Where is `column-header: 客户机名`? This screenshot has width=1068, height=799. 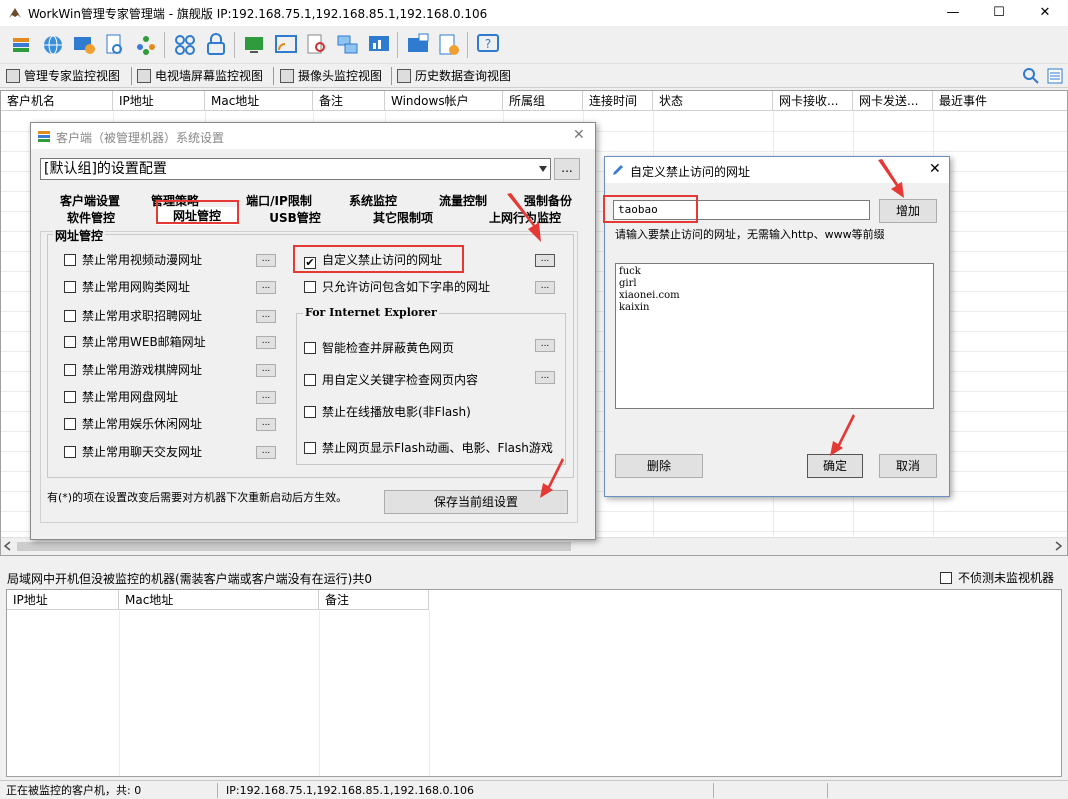
column-header: 客户机名 is located at coordinates (57, 101).